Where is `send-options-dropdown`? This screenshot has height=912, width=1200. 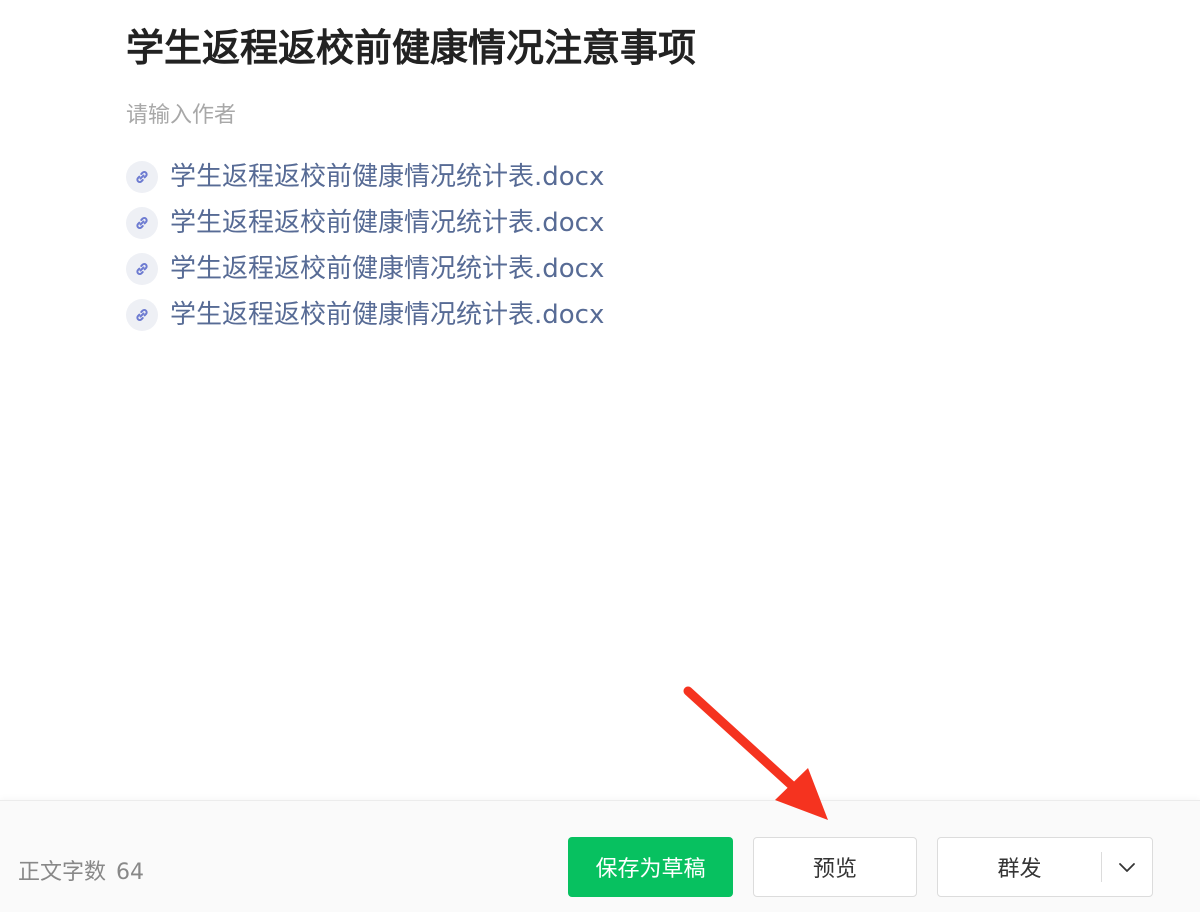 send-options-dropdown is located at coordinates (1127, 867).